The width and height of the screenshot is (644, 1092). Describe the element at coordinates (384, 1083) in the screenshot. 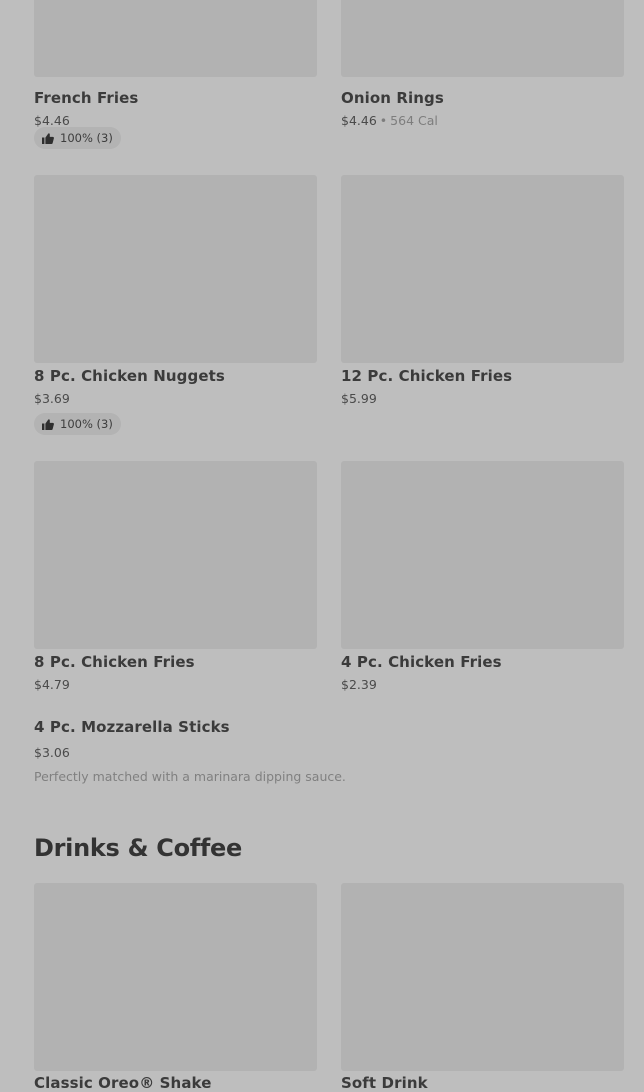

I see `item-name: Soft Drink` at that location.